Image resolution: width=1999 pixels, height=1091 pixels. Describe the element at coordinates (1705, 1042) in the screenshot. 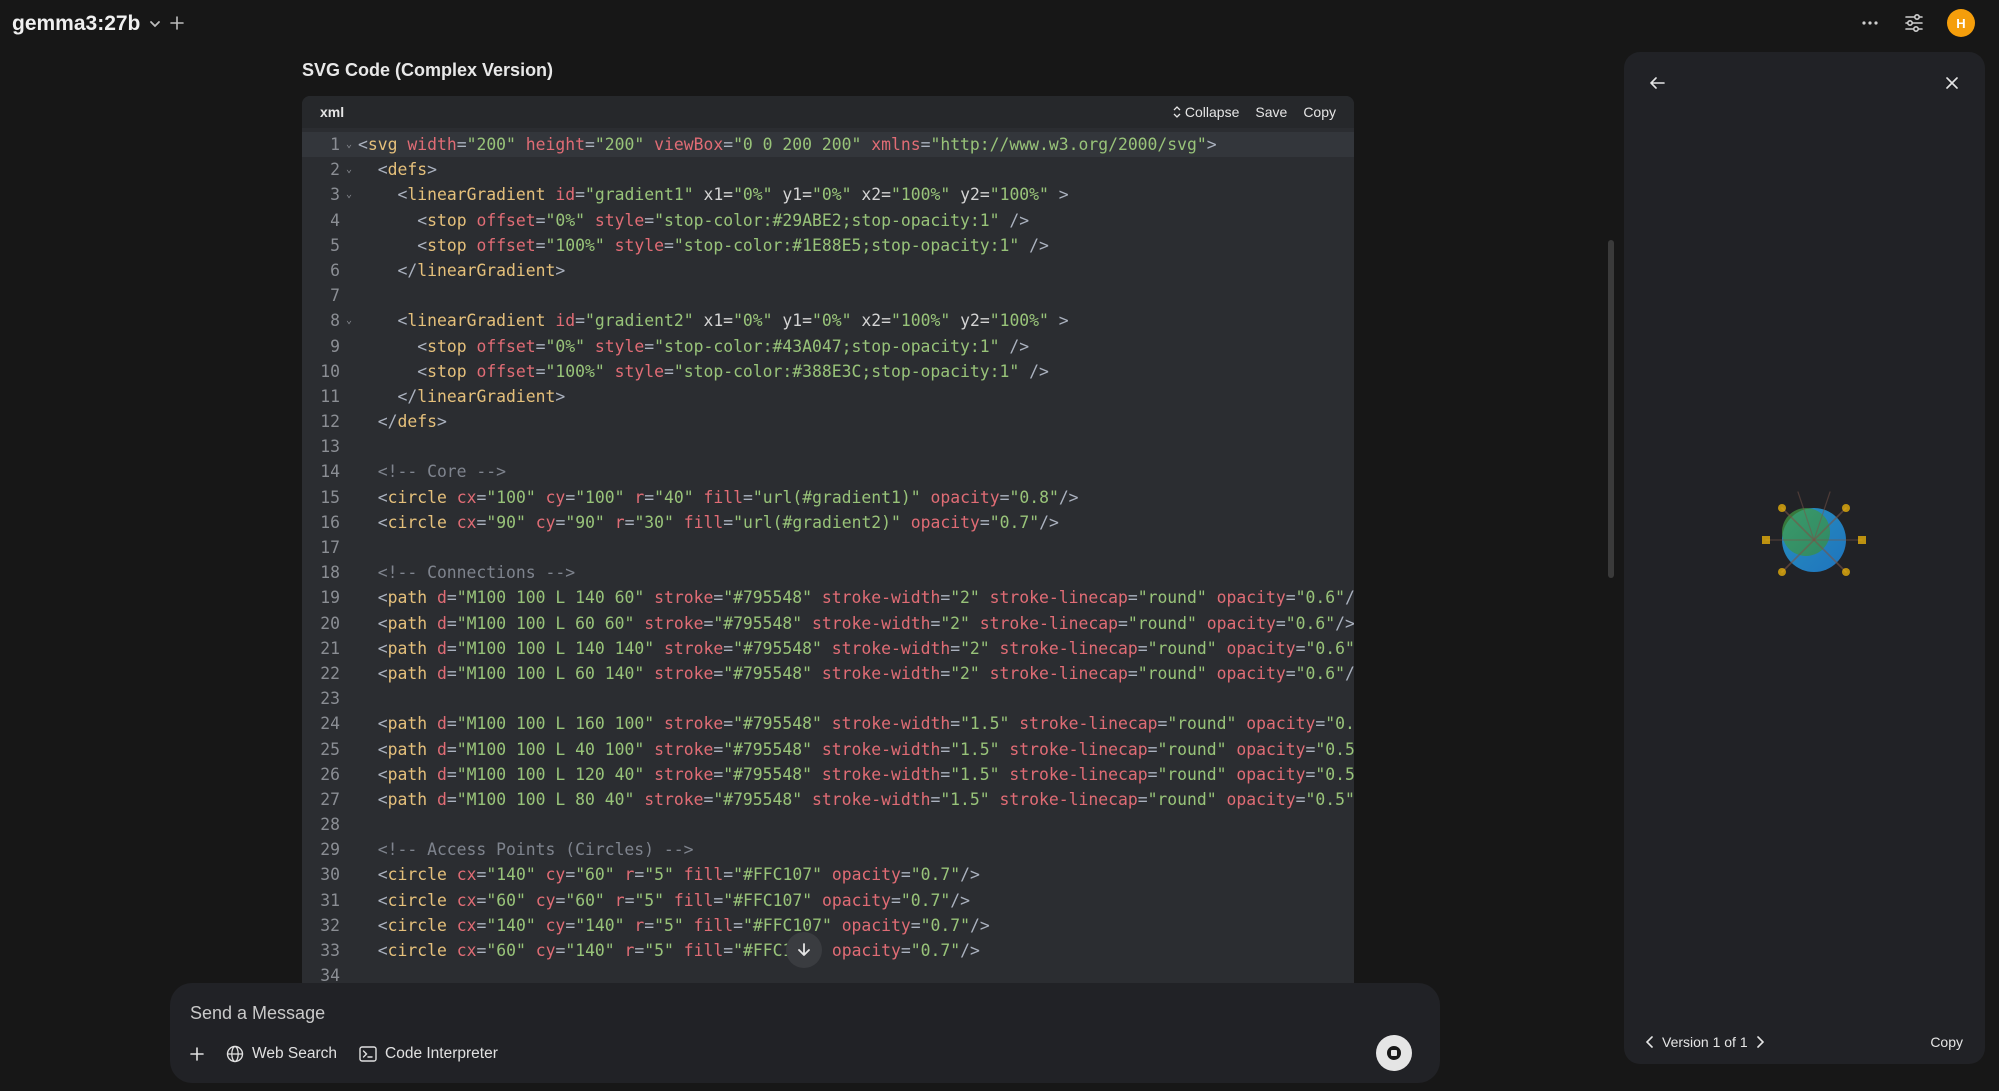

I see `version-label: Version 1 of 1` at that location.